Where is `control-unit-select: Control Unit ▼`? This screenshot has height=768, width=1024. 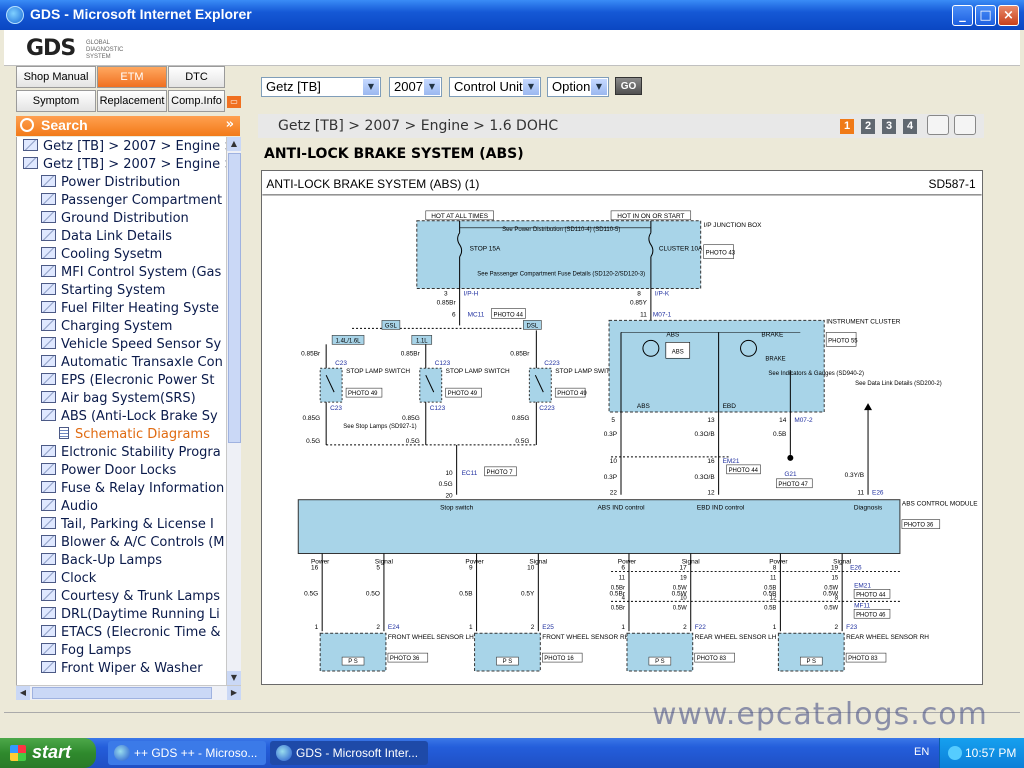
control-unit-select: Control Unit ▼ is located at coordinates (495, 87).